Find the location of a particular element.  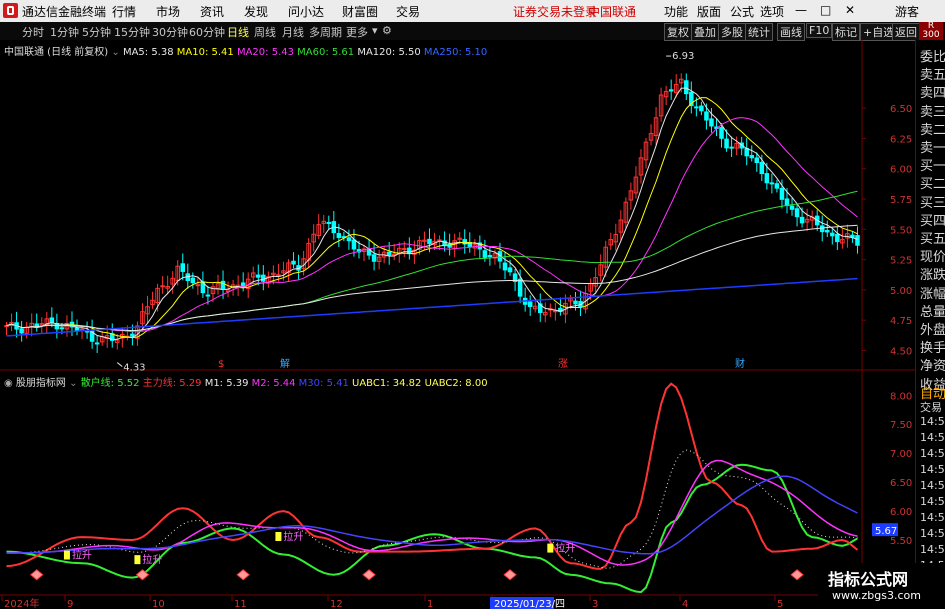

side-panel-item: 卖二 is located at coordinates (932, 128).